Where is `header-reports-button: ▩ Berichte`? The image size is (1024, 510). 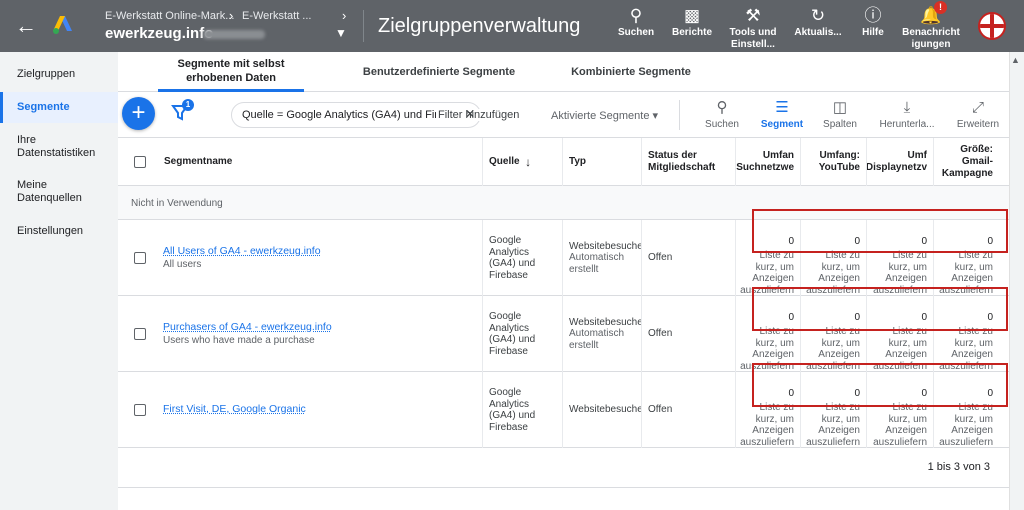 header-reports-button: ▩ Berichte is located at coordinates (692, 22).